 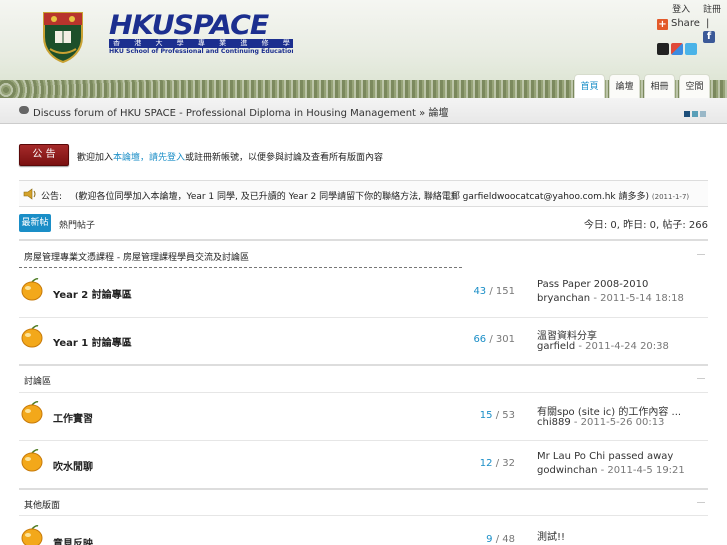 I want to click on notice-text-a: 歡迎加入, so click(x=95, y=158).